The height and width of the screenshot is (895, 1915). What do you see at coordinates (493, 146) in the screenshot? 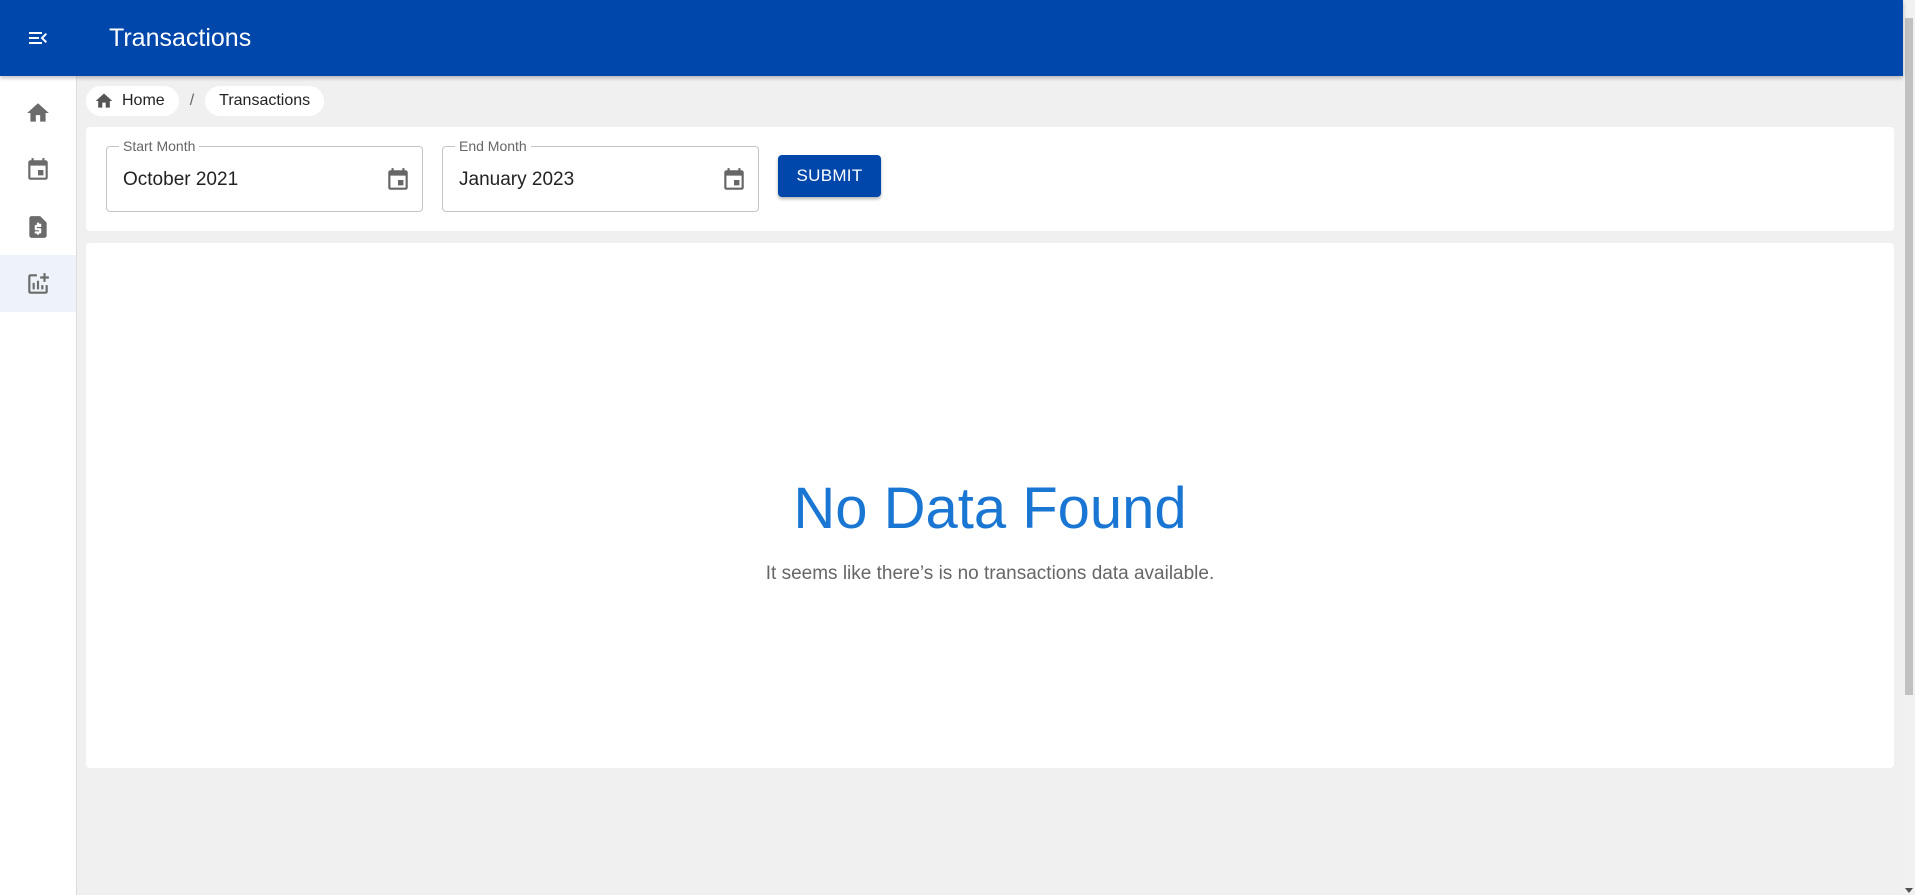
I see `end-month-label: End Month` at bounding box center [493, 146].